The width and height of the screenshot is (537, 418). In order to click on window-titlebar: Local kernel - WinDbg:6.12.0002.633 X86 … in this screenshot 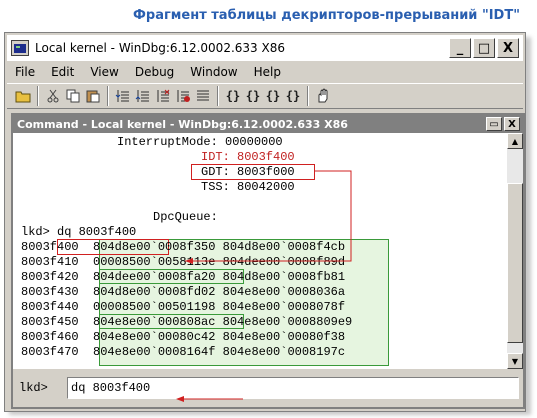, I will do `click(265, 48)`.